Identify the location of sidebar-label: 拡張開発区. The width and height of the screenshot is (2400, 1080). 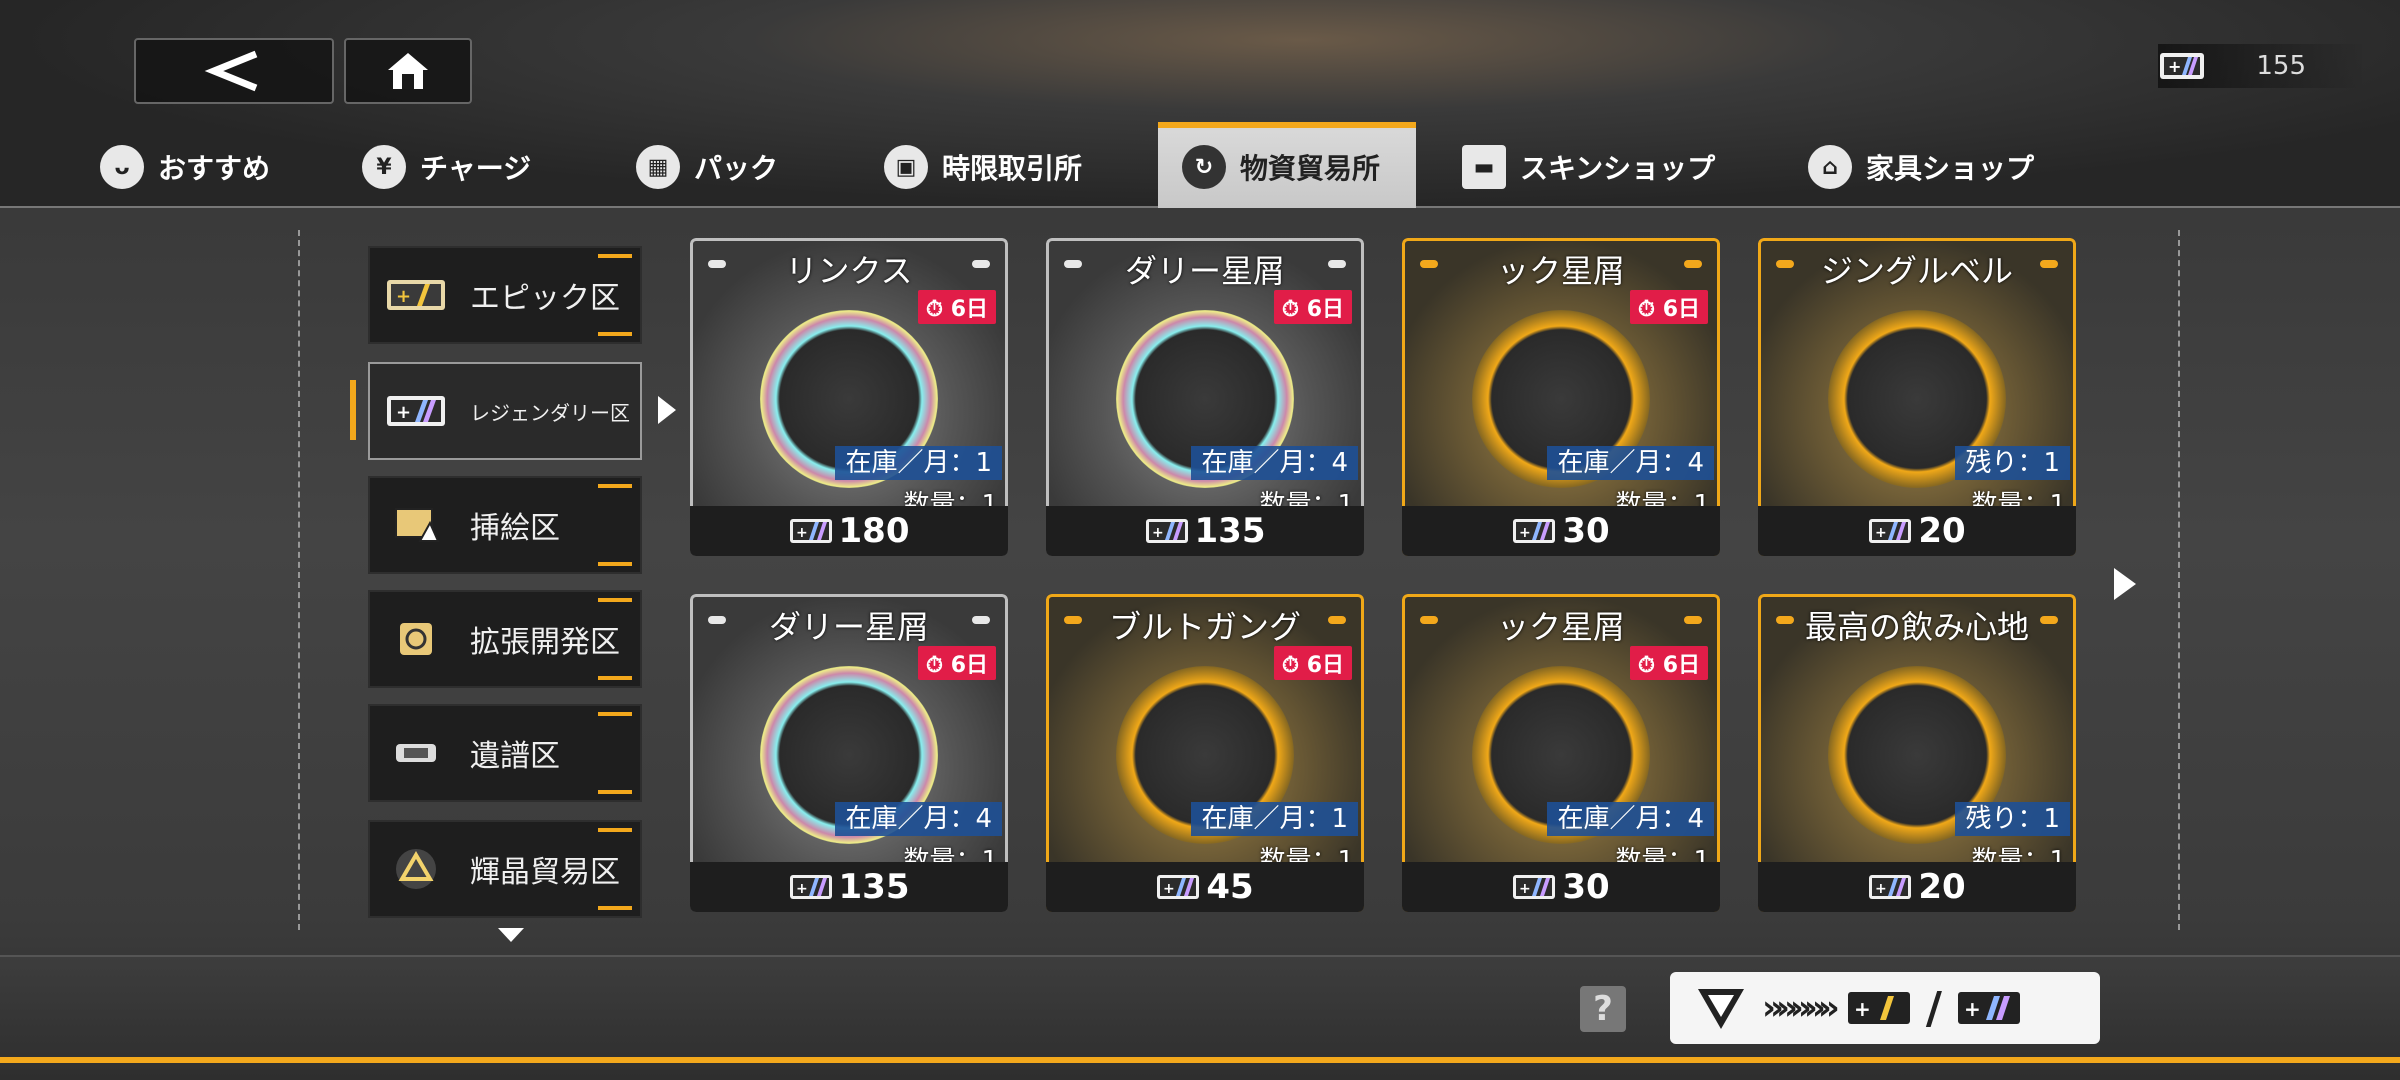
(545, 642).